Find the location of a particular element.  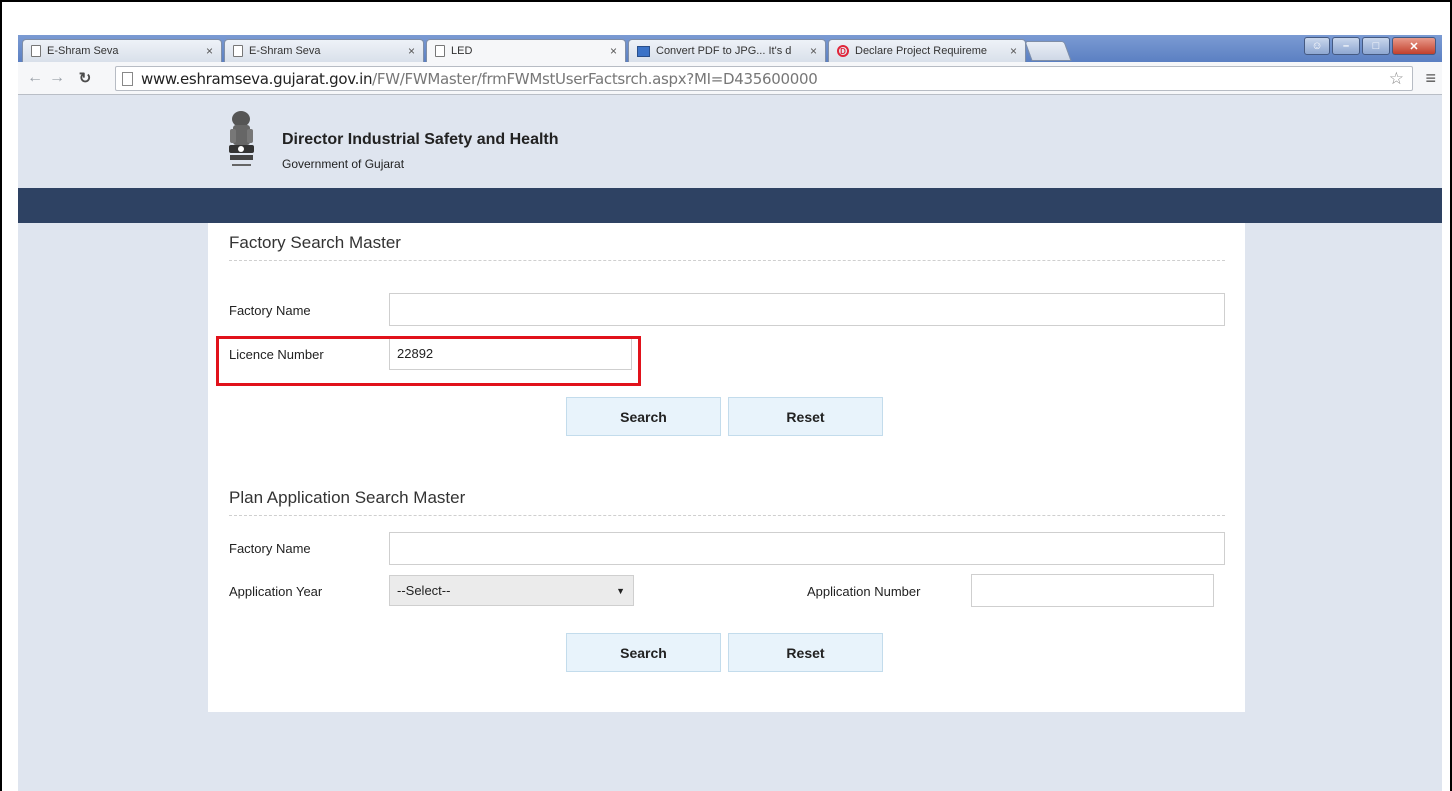

bookmark-star-icon: ☆ is located at coordinates (1396, 79).